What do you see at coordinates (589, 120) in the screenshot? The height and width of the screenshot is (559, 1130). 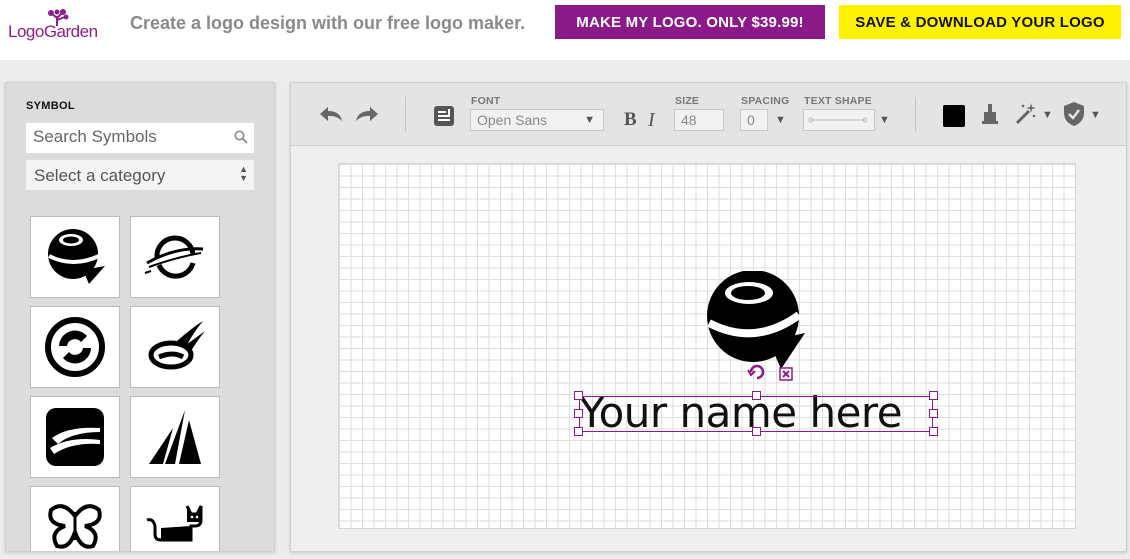 I see `font-caret-icon: ▼` at bounding box center [589, 120].